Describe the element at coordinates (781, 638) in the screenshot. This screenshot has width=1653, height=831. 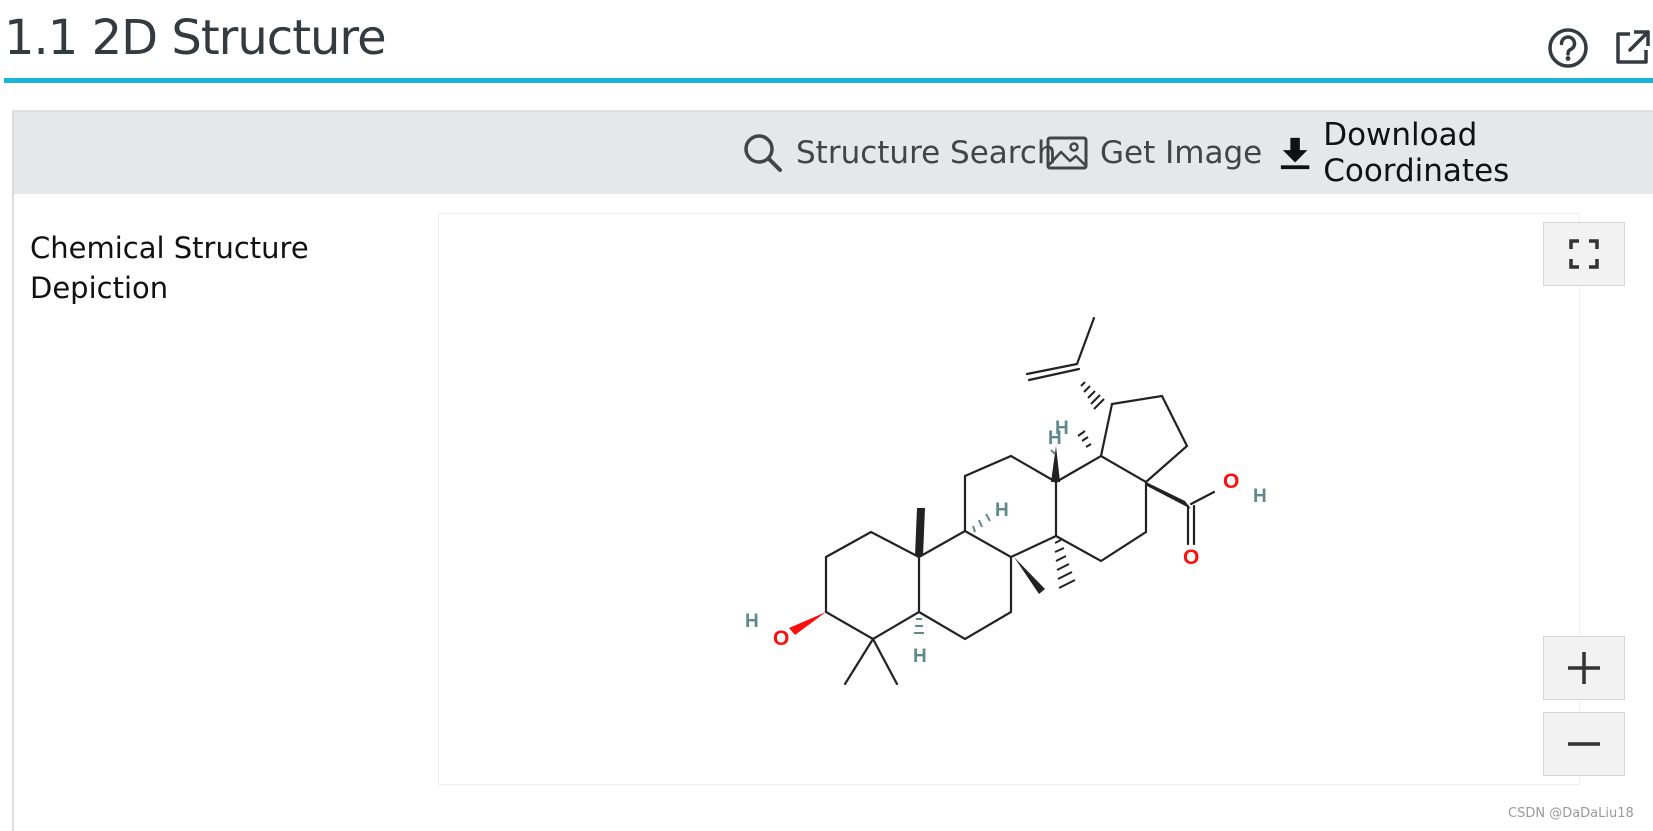
I see `oxygen-label-hydroxyl: O` at that location.